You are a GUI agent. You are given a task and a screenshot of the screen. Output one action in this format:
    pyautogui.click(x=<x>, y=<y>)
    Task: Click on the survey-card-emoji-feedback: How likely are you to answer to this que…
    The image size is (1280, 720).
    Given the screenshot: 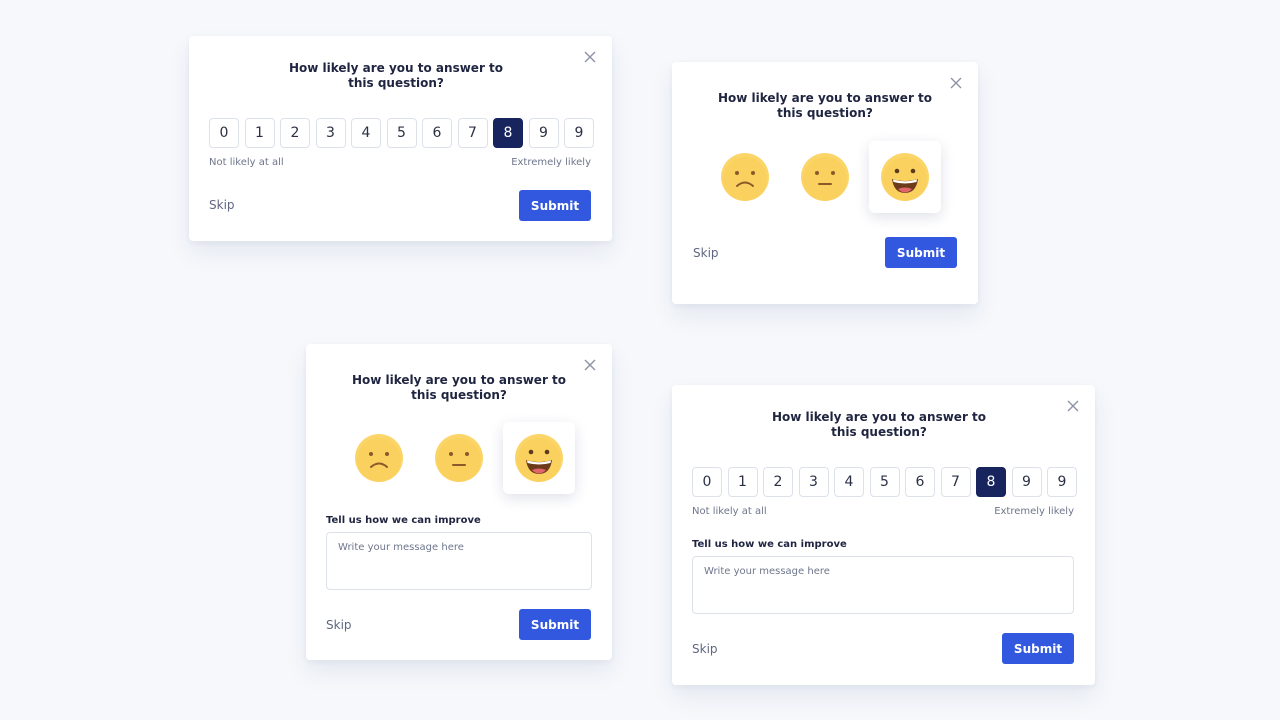 What is the action you would take?
    pyautogui.click(x=459, y=502)
    